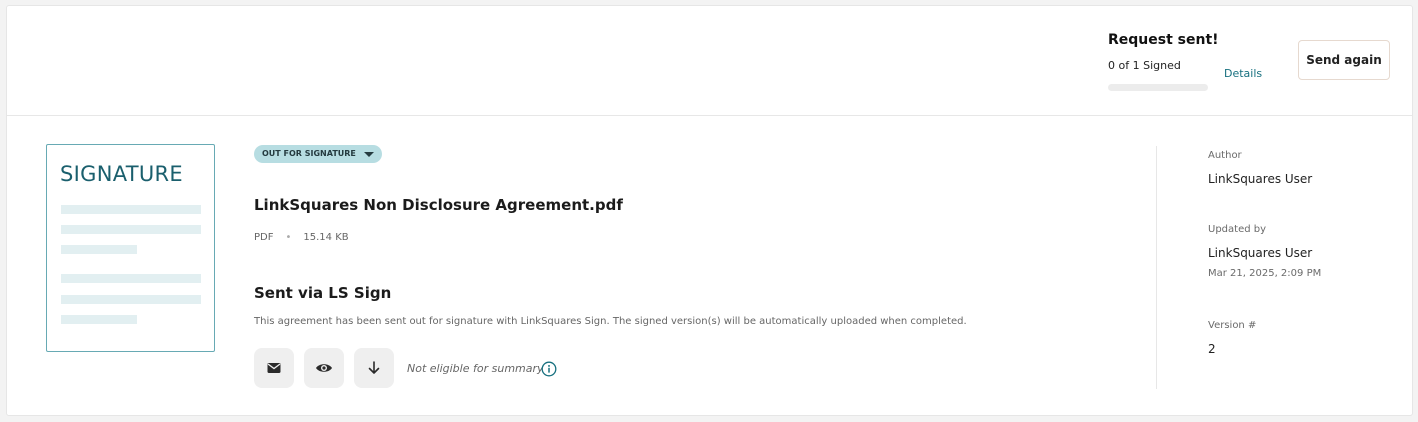 The image size is (1418, 422). I want to click on vertical-divider, so click(1156, 267).